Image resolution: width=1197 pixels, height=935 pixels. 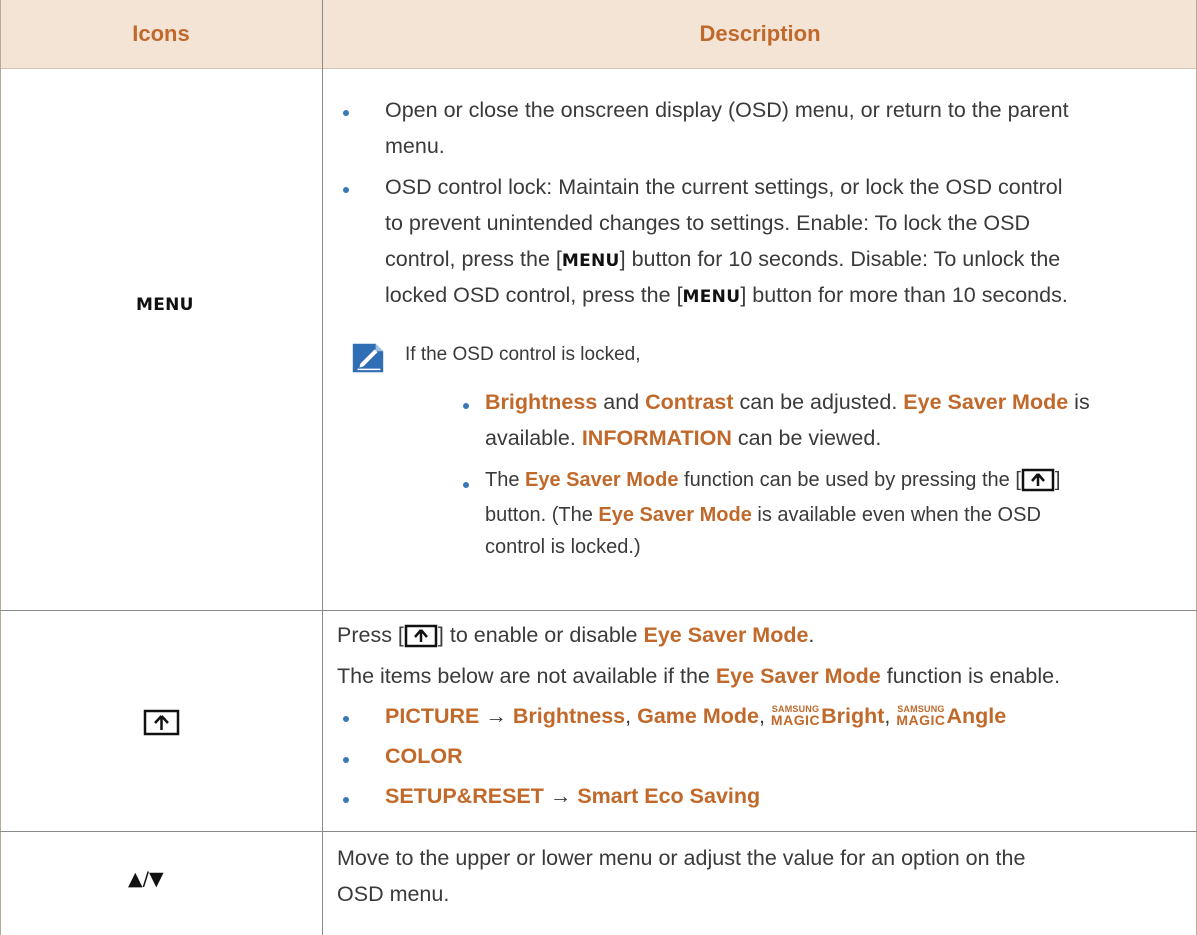 What do you see at coordinates (415, 146) in the screenshot?
I see `menu-bullet1-line2: menu.` at bounding box center [415, 146].